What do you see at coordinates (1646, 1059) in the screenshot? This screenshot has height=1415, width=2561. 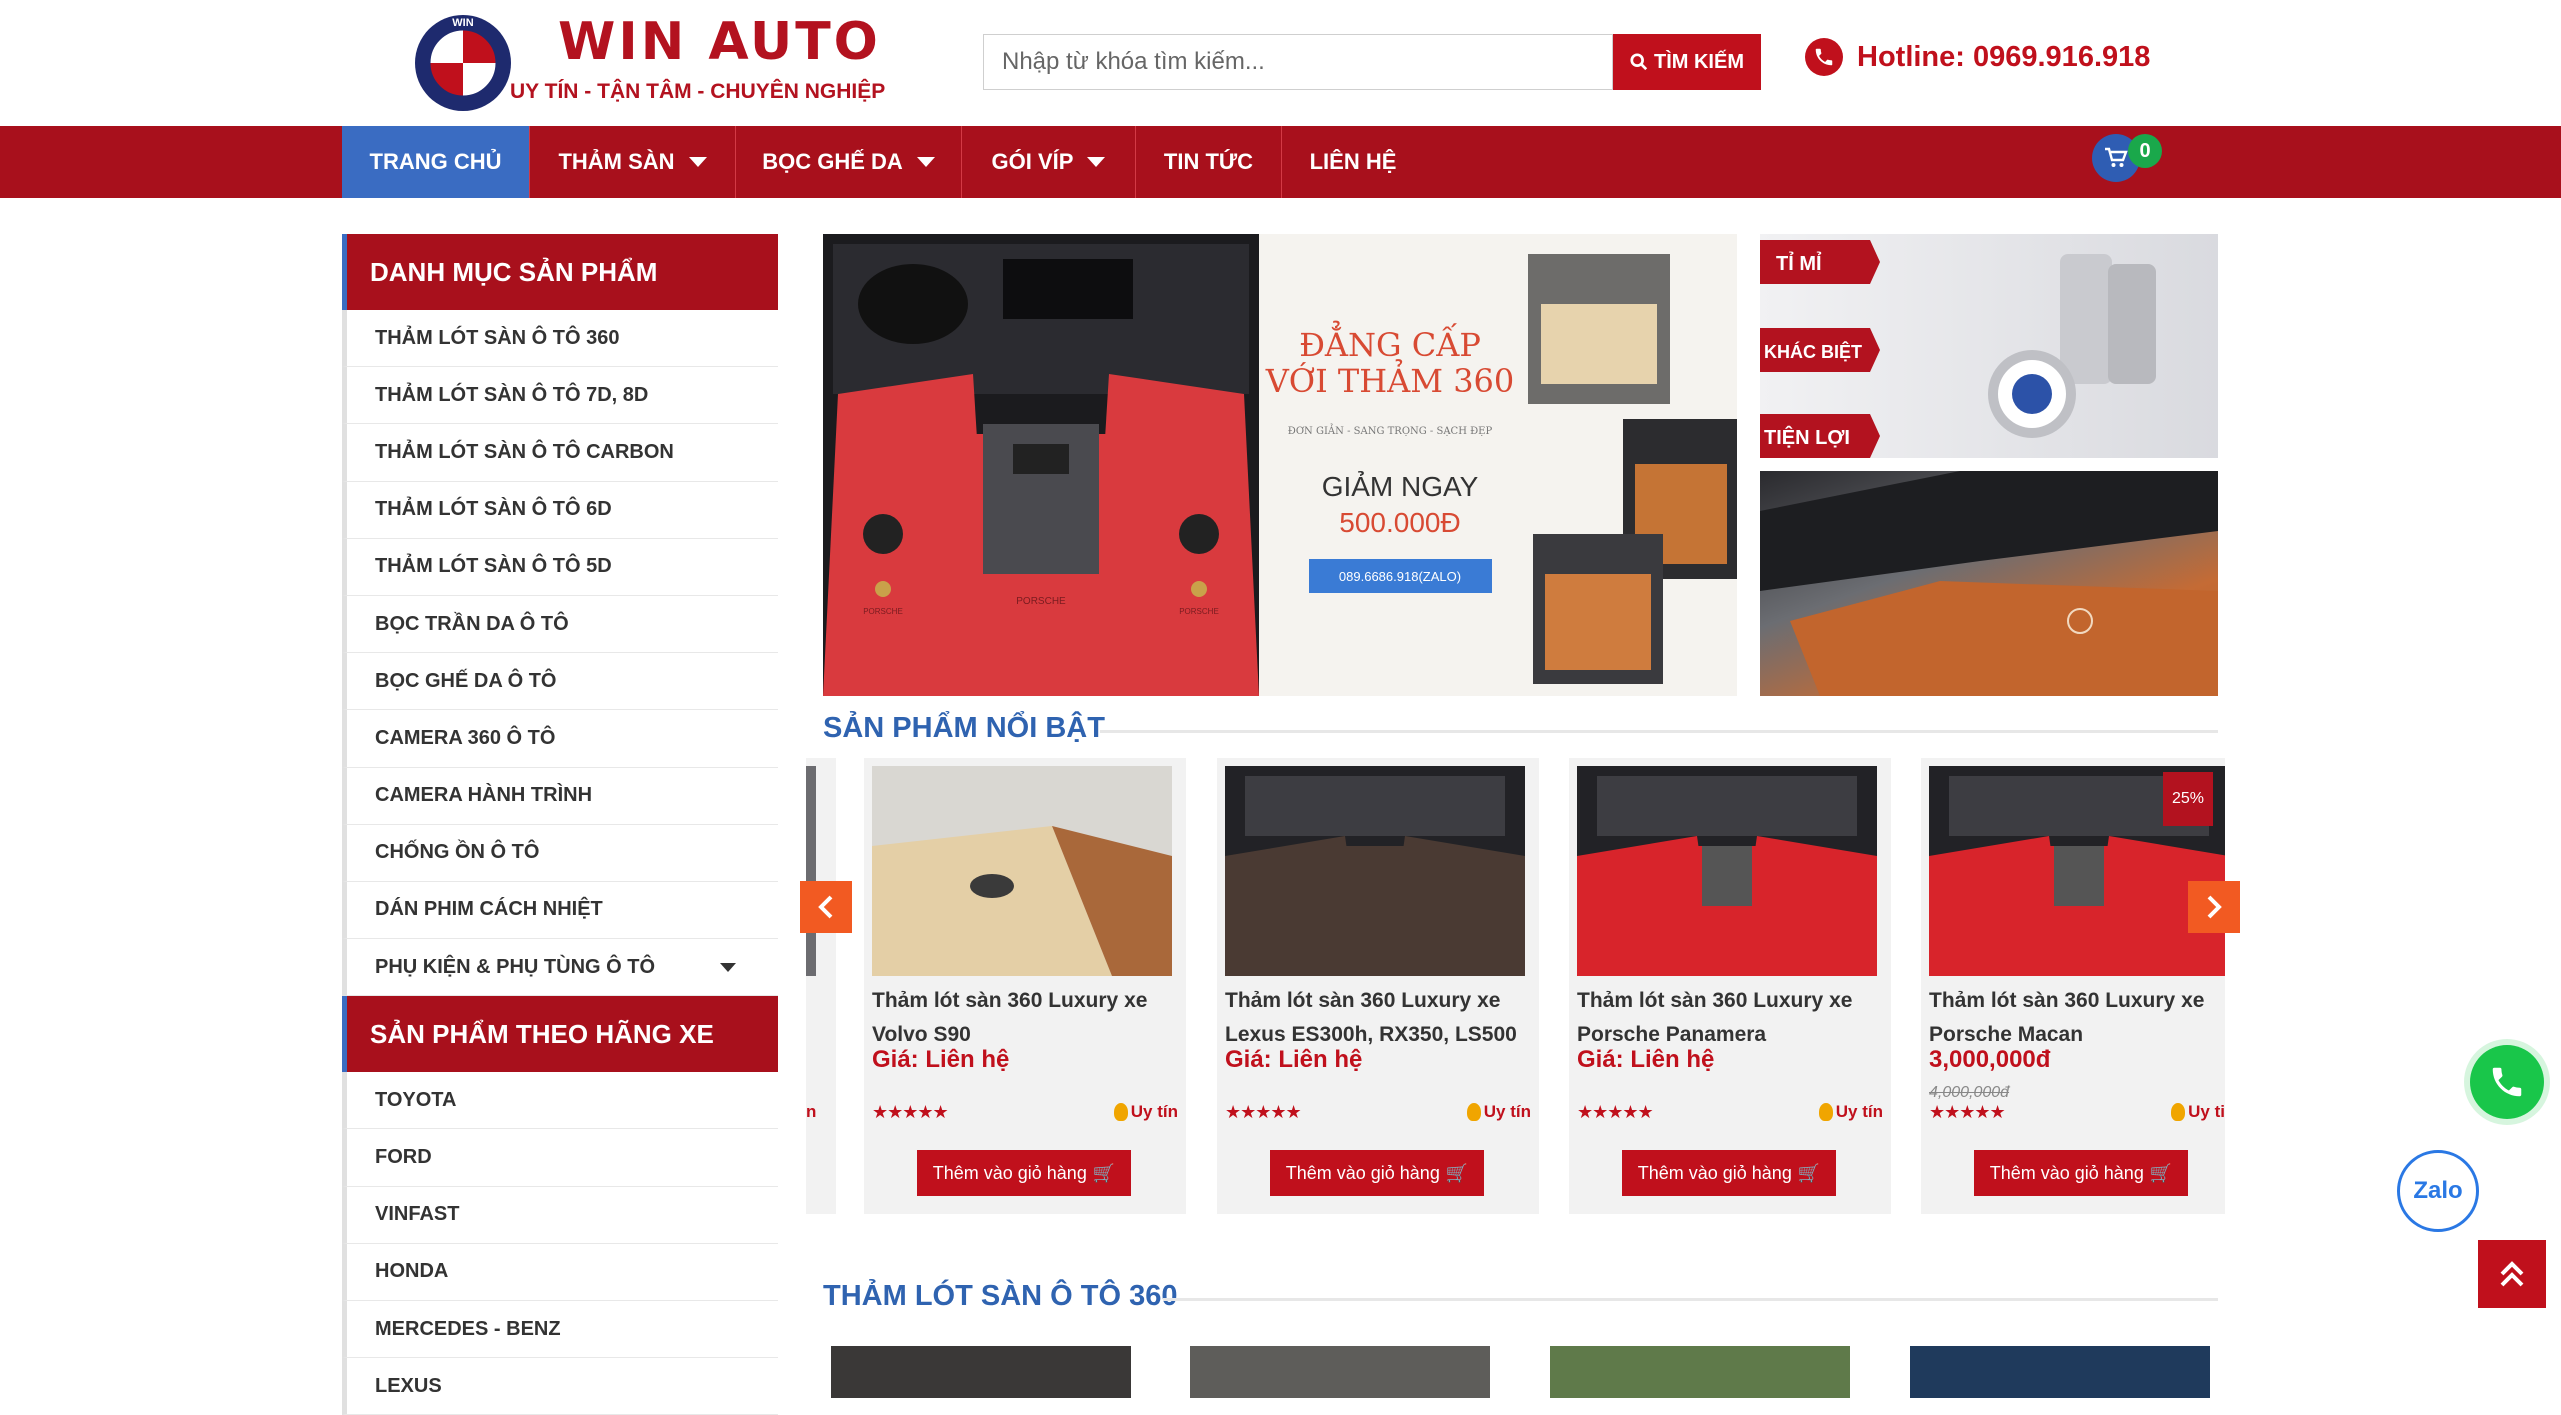 I see `product-price: Giá: Liên hệ` at bounding box center [1646, 1059].